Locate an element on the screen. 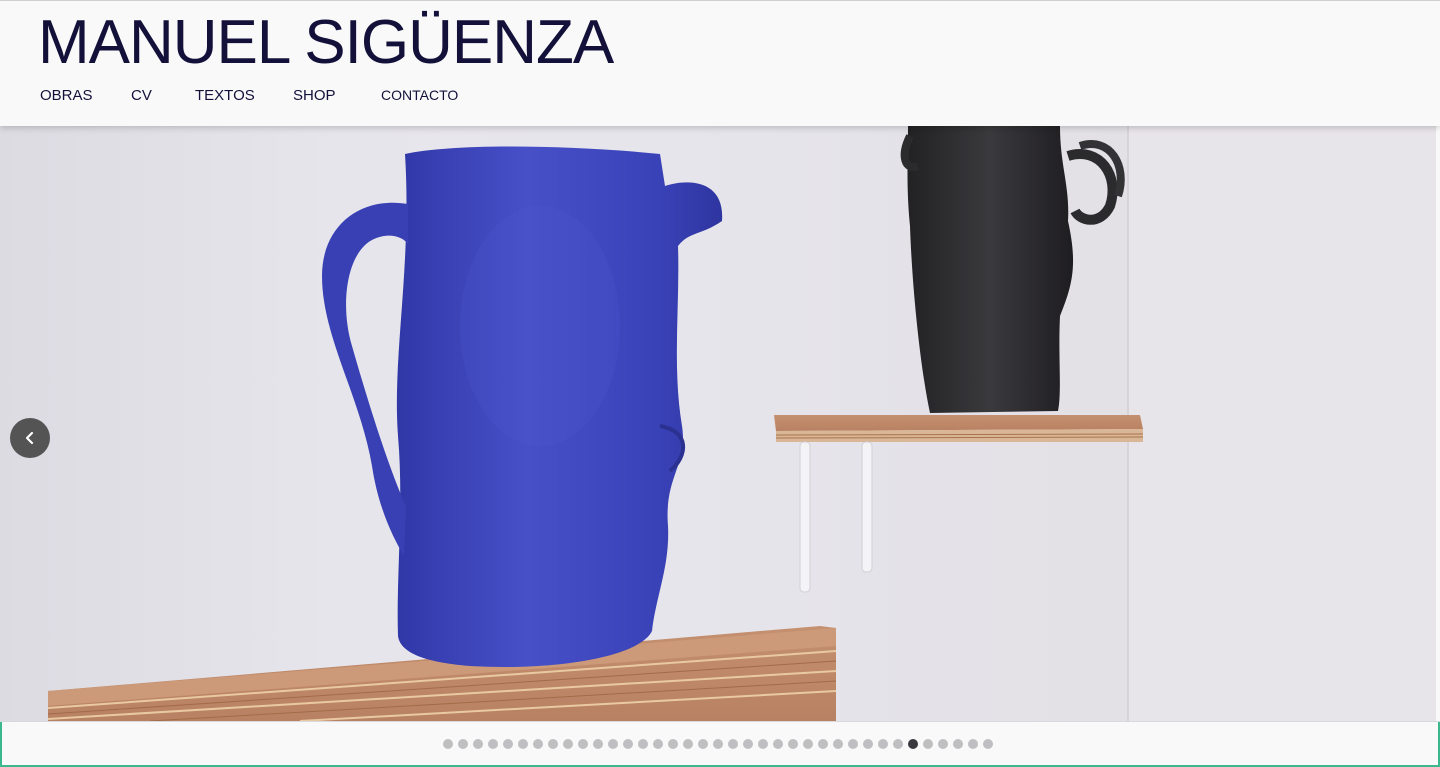 This screenshot has width=1440, height=767. nav-item-contacto: CONTACTO is located at coordinates (419, 95).